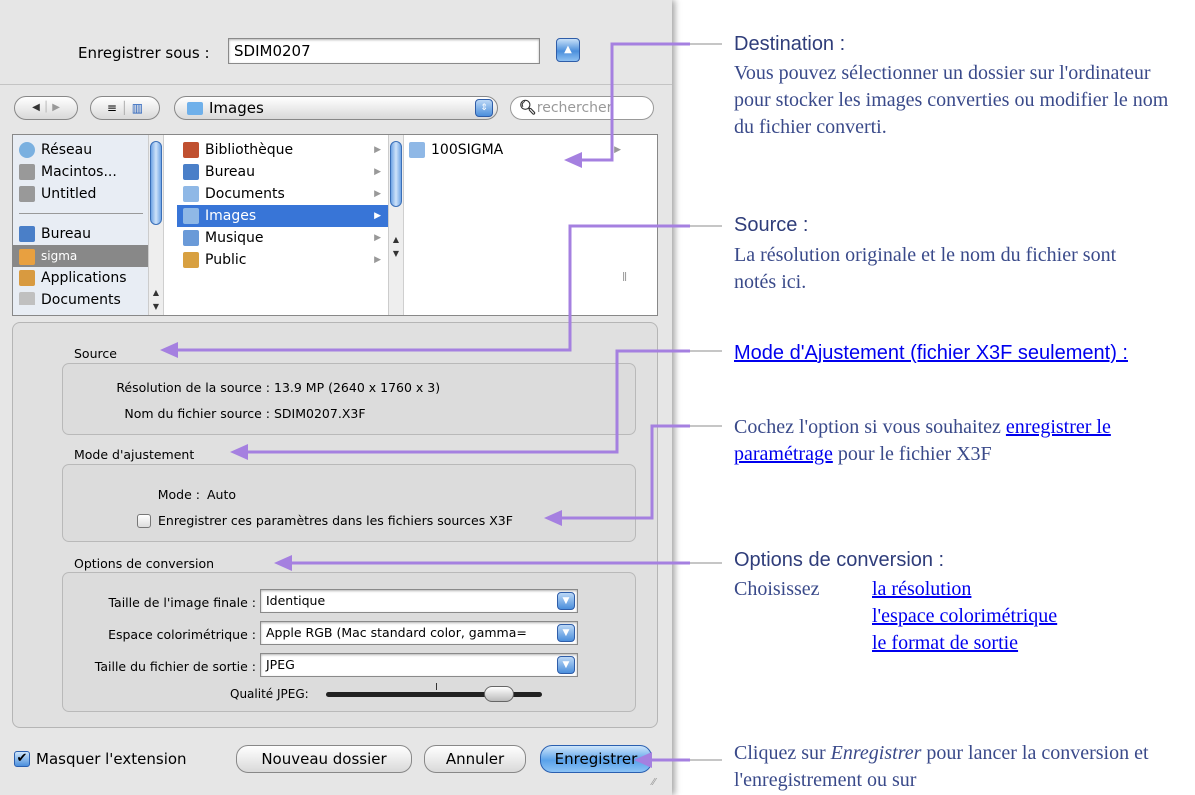  Describe the element at coordinates (771, 225) in the screenshot. I see `source-title: Source :` at that location.